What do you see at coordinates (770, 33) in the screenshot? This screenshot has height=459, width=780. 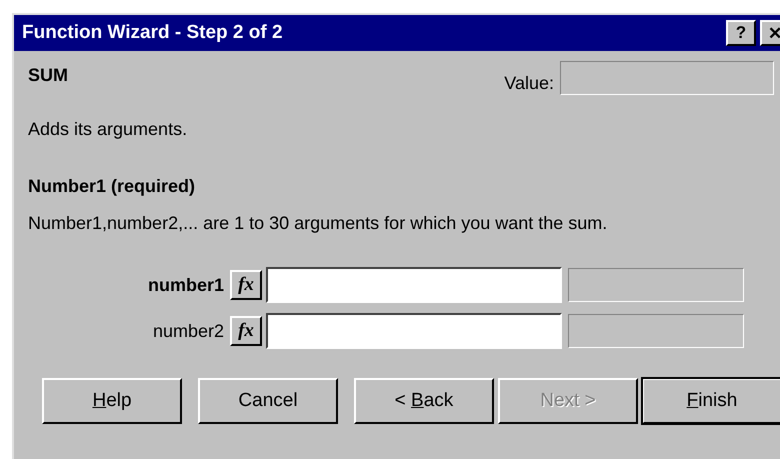 I see `close-button: ✕` at bounding box center [770, 33].